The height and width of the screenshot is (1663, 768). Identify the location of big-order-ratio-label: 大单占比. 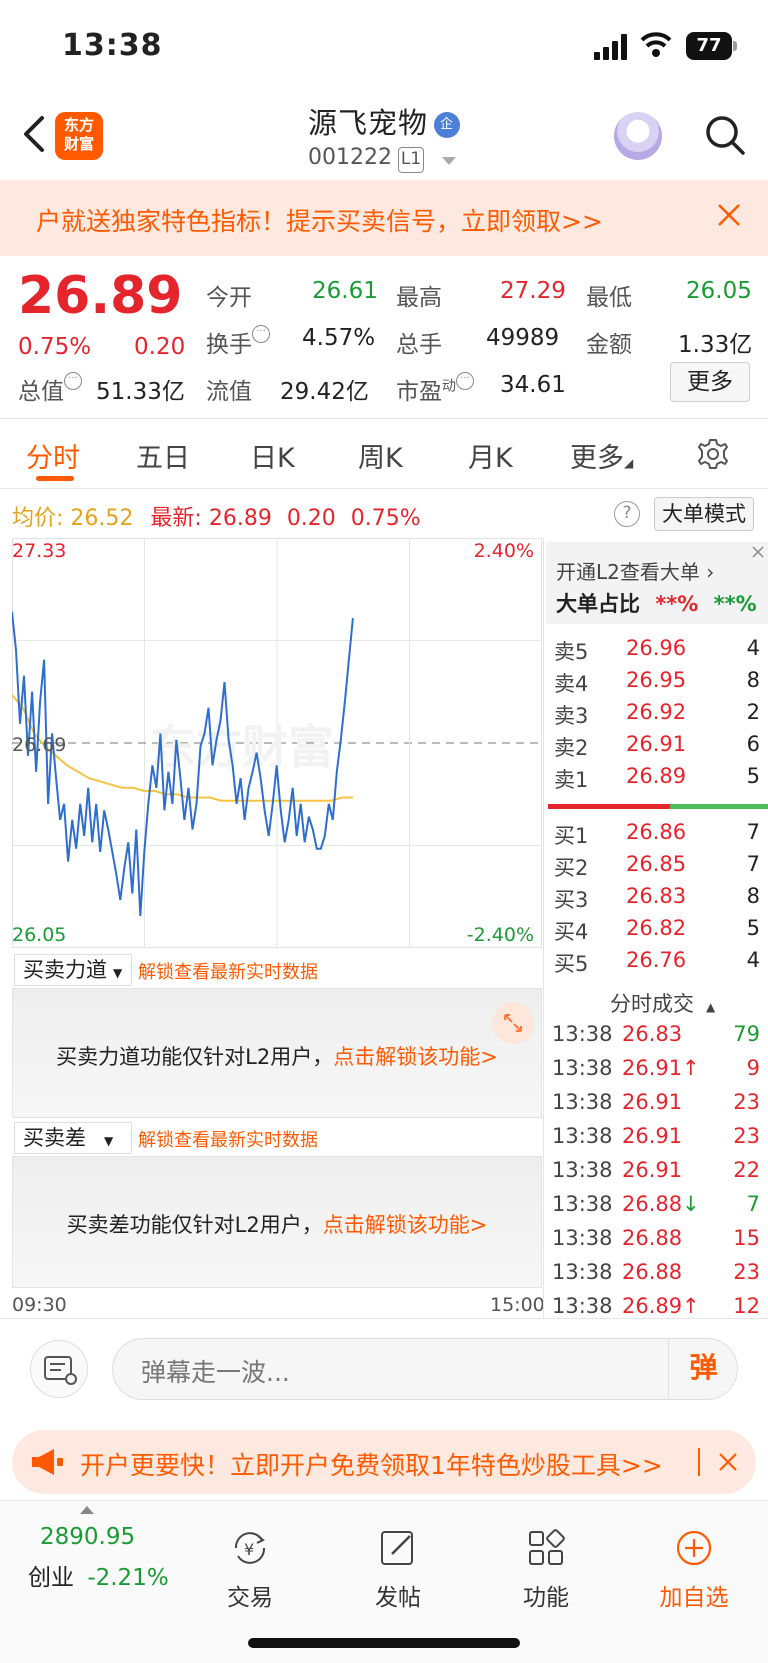
(598, 604).